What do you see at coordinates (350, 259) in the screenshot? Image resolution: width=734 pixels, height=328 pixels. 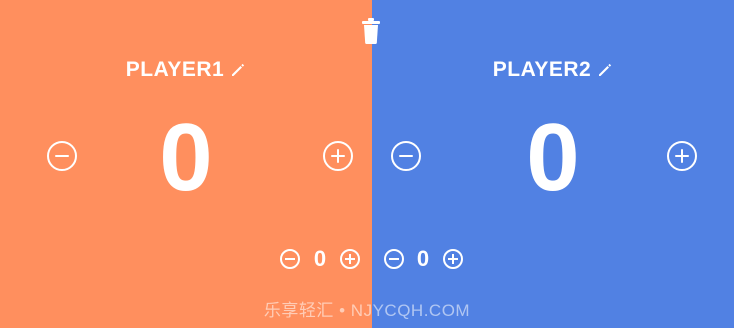 I see `player1-sub-increase-button` at bounding box center [350, 259].